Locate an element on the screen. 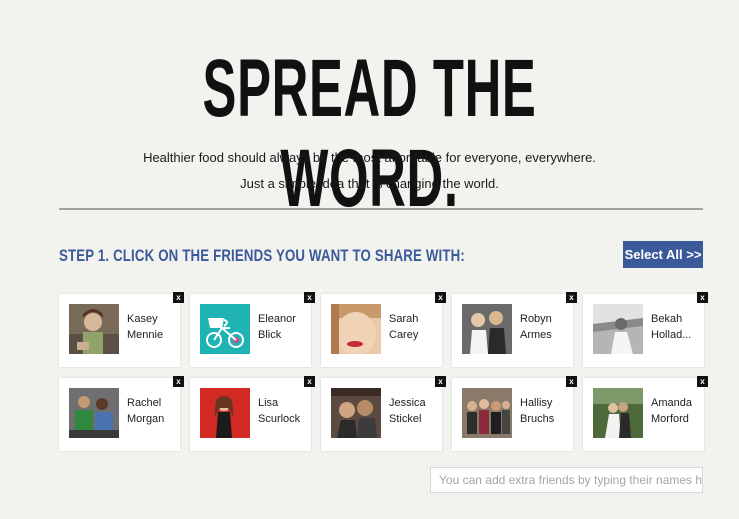 The height and width of the screenshot is (519, 739). divider is located at coordinates (381, 209).